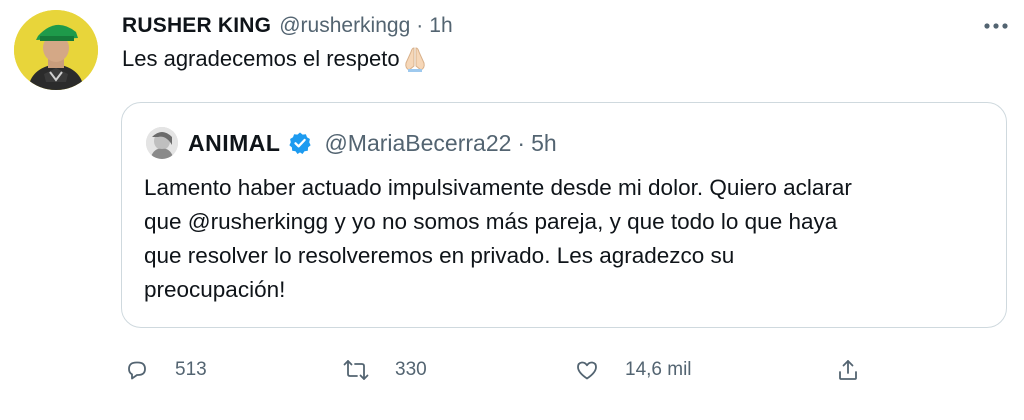  I want to click on retweet-icon, so click(356, 370).